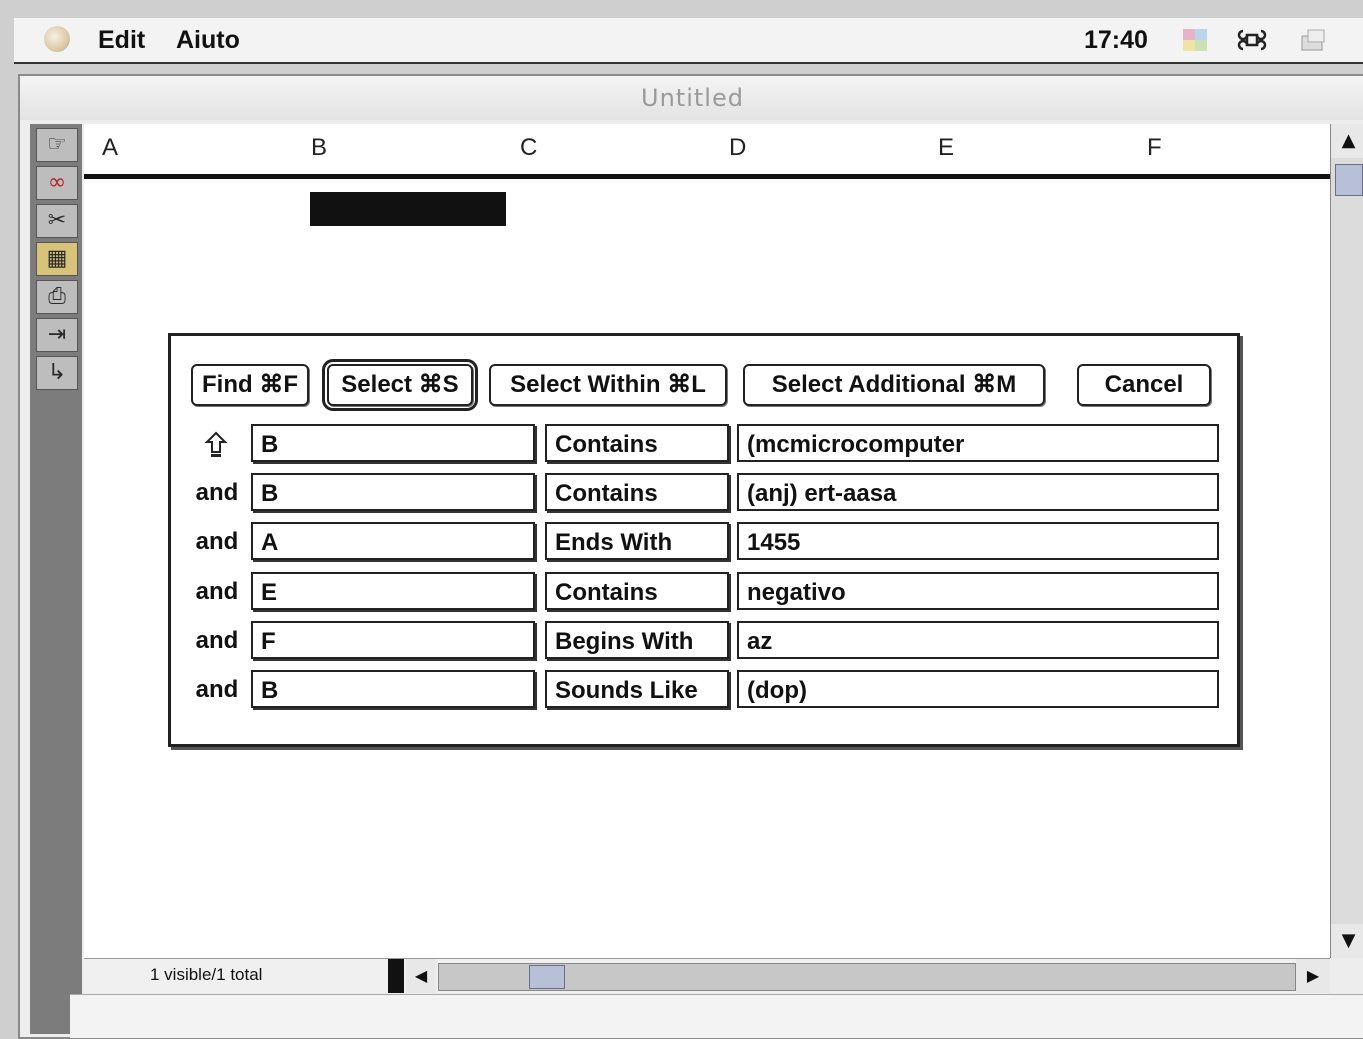 This screenshot has width=1363, height=1039. What do you see at coordinates (637, 689) in the screenshot?
I see `operator-popup: Sounds Like` at bounding box center [637, 689].